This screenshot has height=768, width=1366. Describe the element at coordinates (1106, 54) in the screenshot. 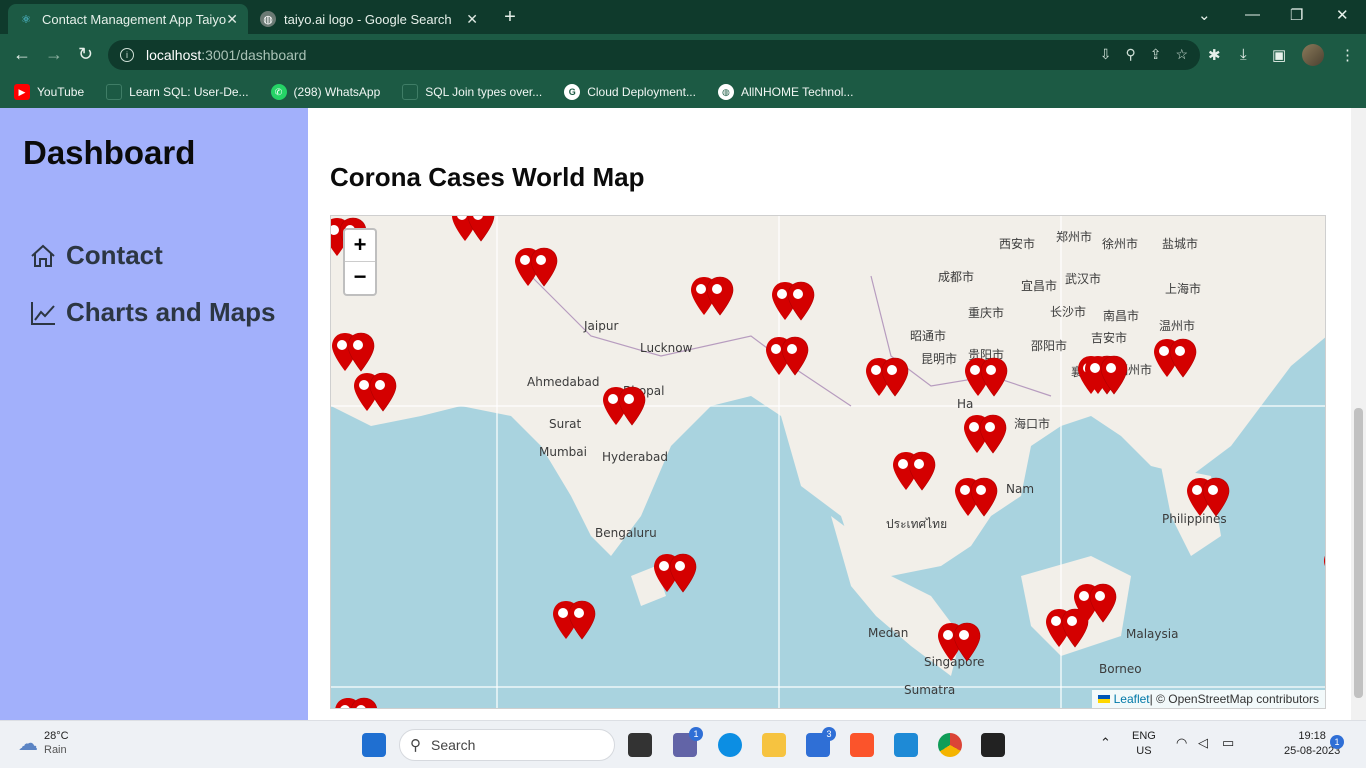

I see `install-icon: ⇩` at that location.